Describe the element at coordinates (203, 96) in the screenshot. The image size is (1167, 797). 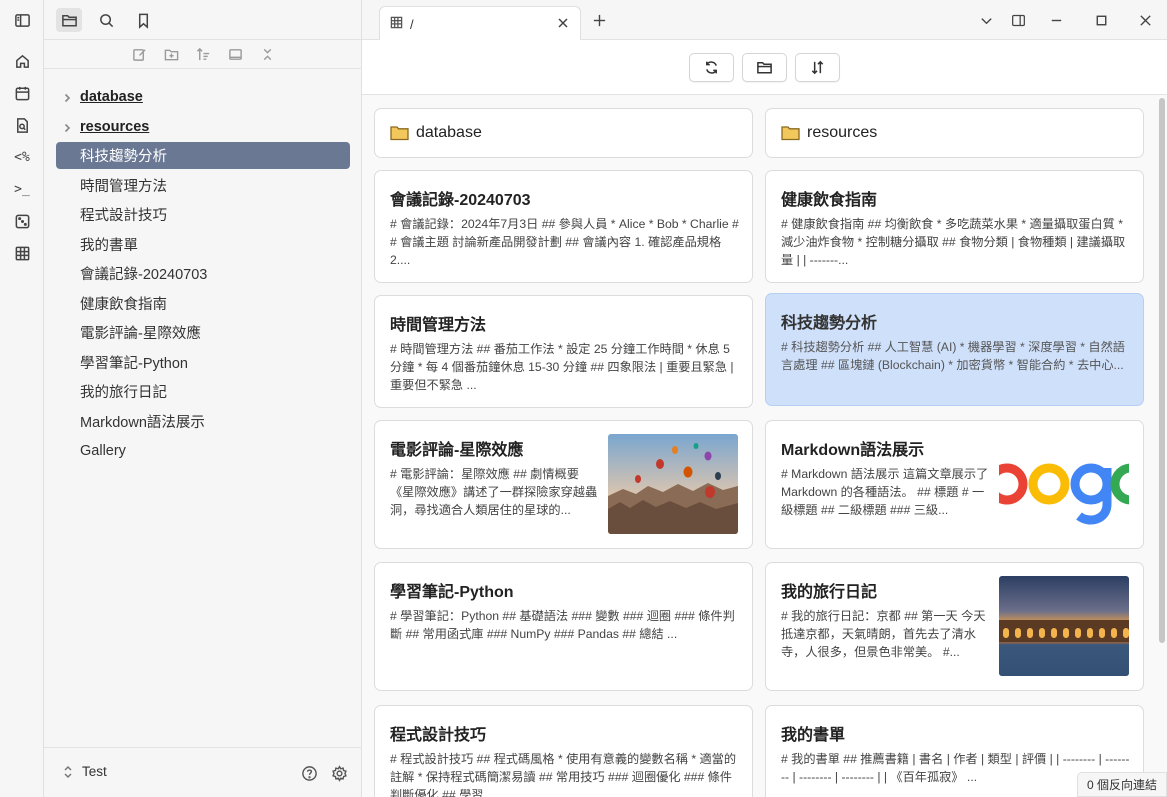
I see `tree-folder-database: database` at that location.